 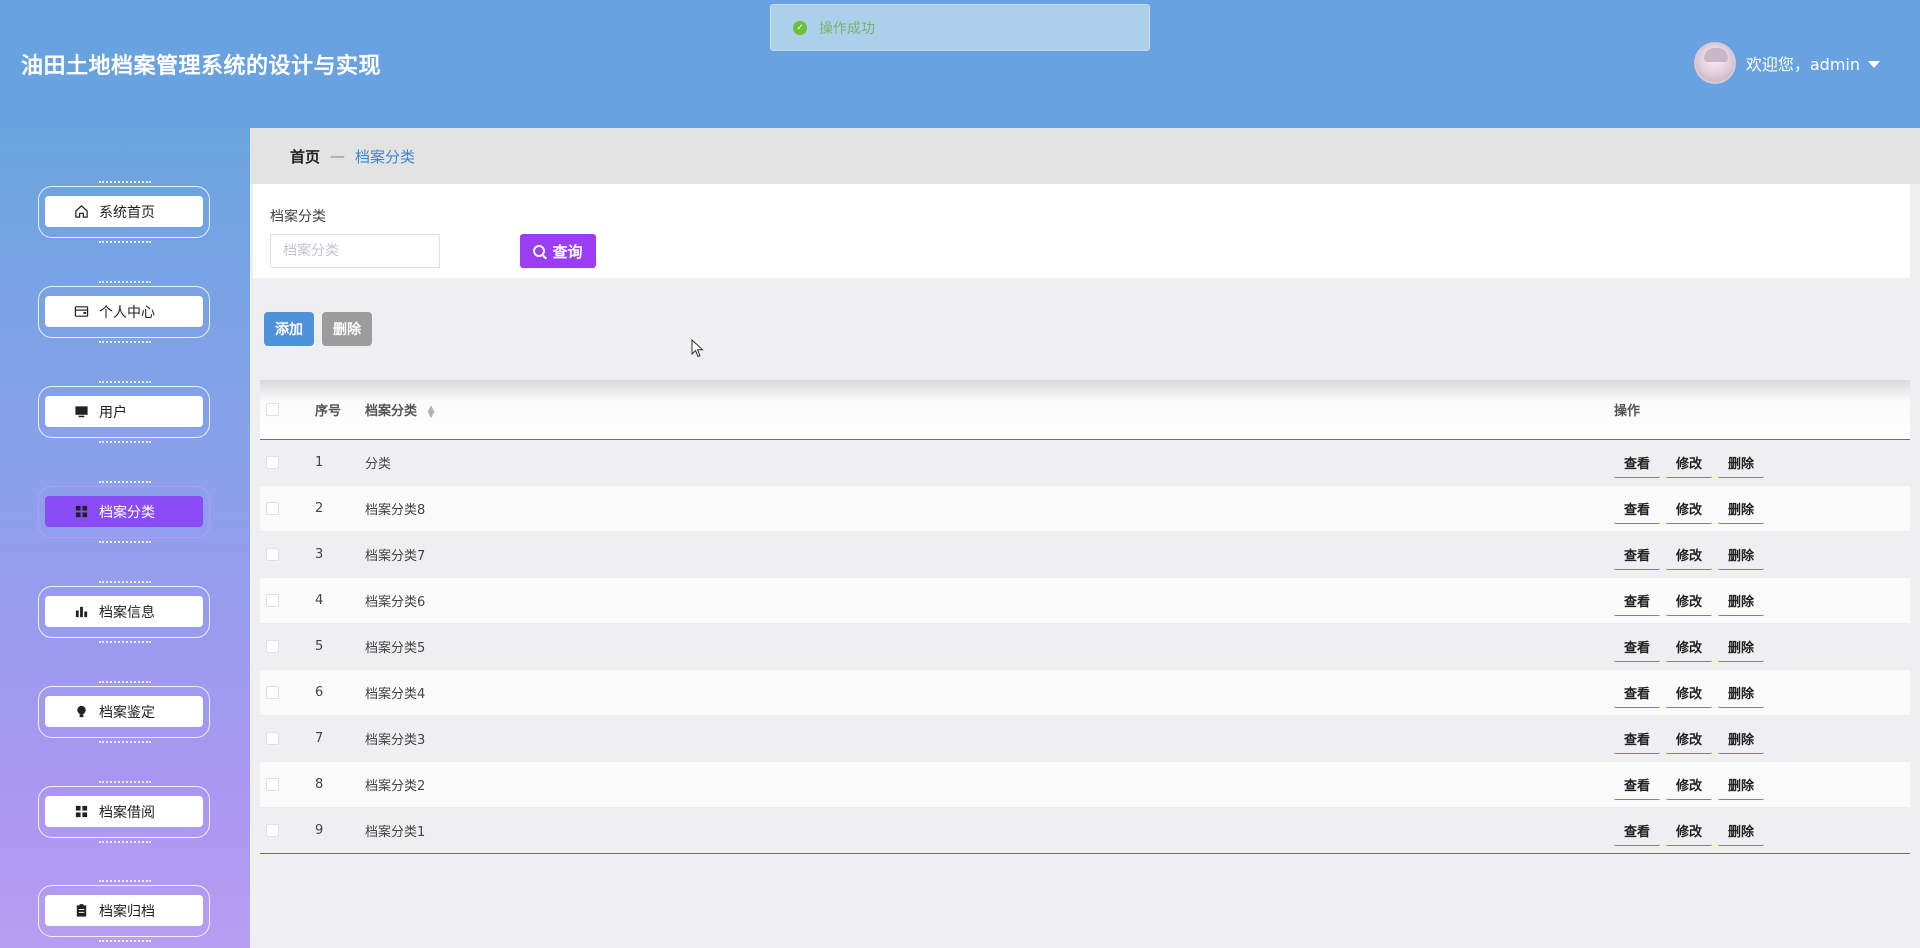 What do you see at coordinates (1085, 601) in the screenshot?
I see `table-row: 4 档案分类6 查看 修改 删除` at bounding box center [1085, 601].